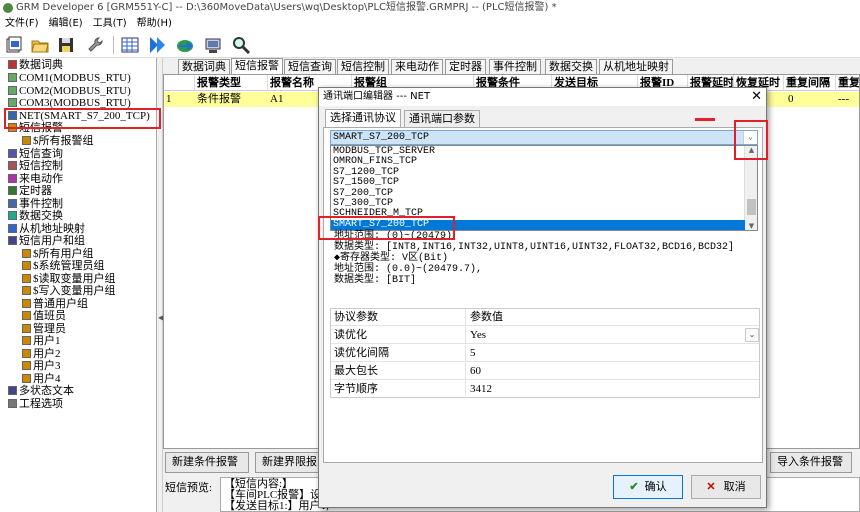 This screenshot has width=860, height=512. I want to click on close-icon: ✕, so click(756, 97).